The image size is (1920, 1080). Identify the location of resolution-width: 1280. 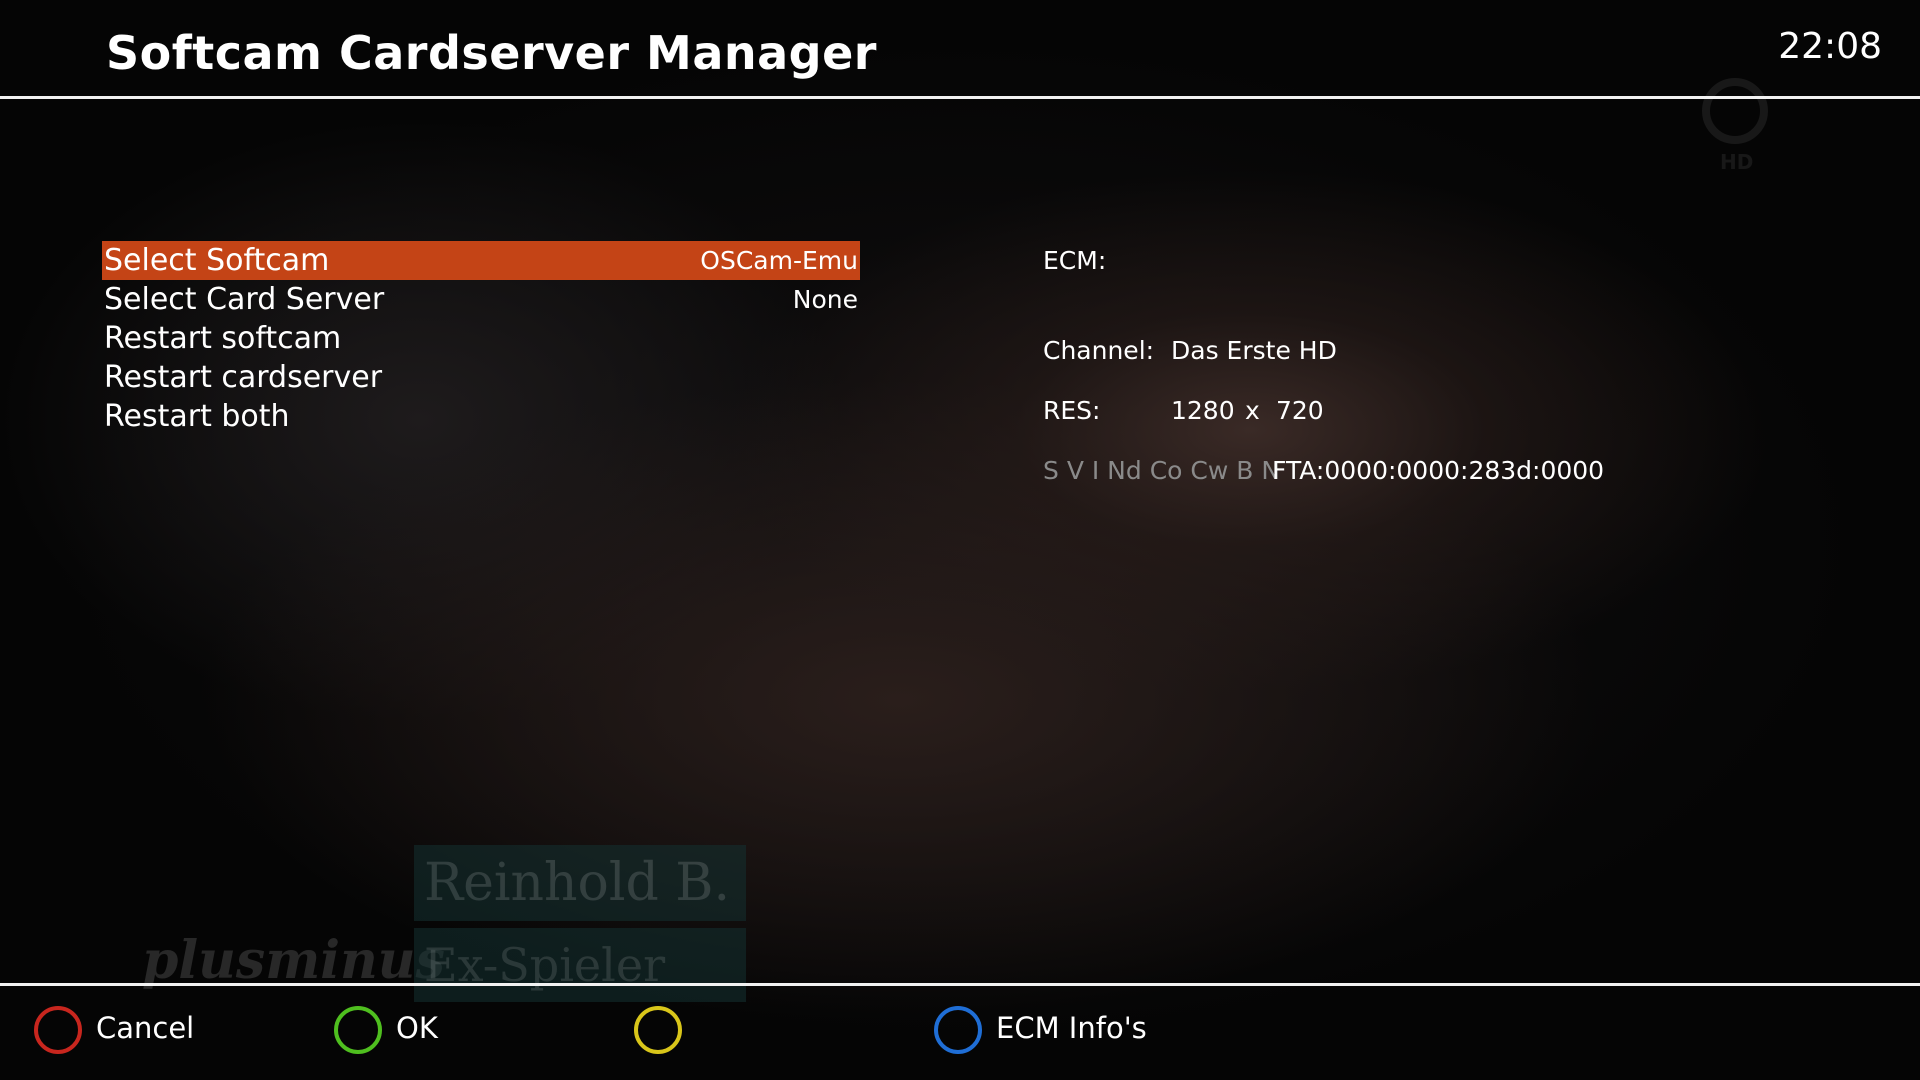
(1203, 410).